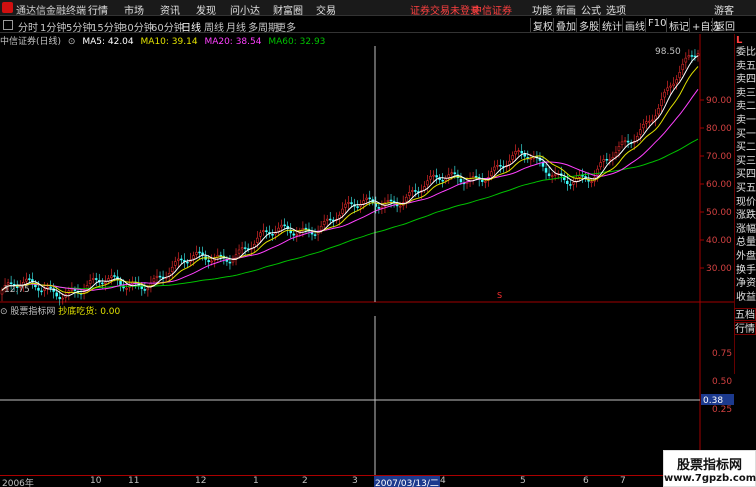  Describe the element at coordinates (745, 314) in the screenshot. I see `tab-wudang: 五档` at that location.